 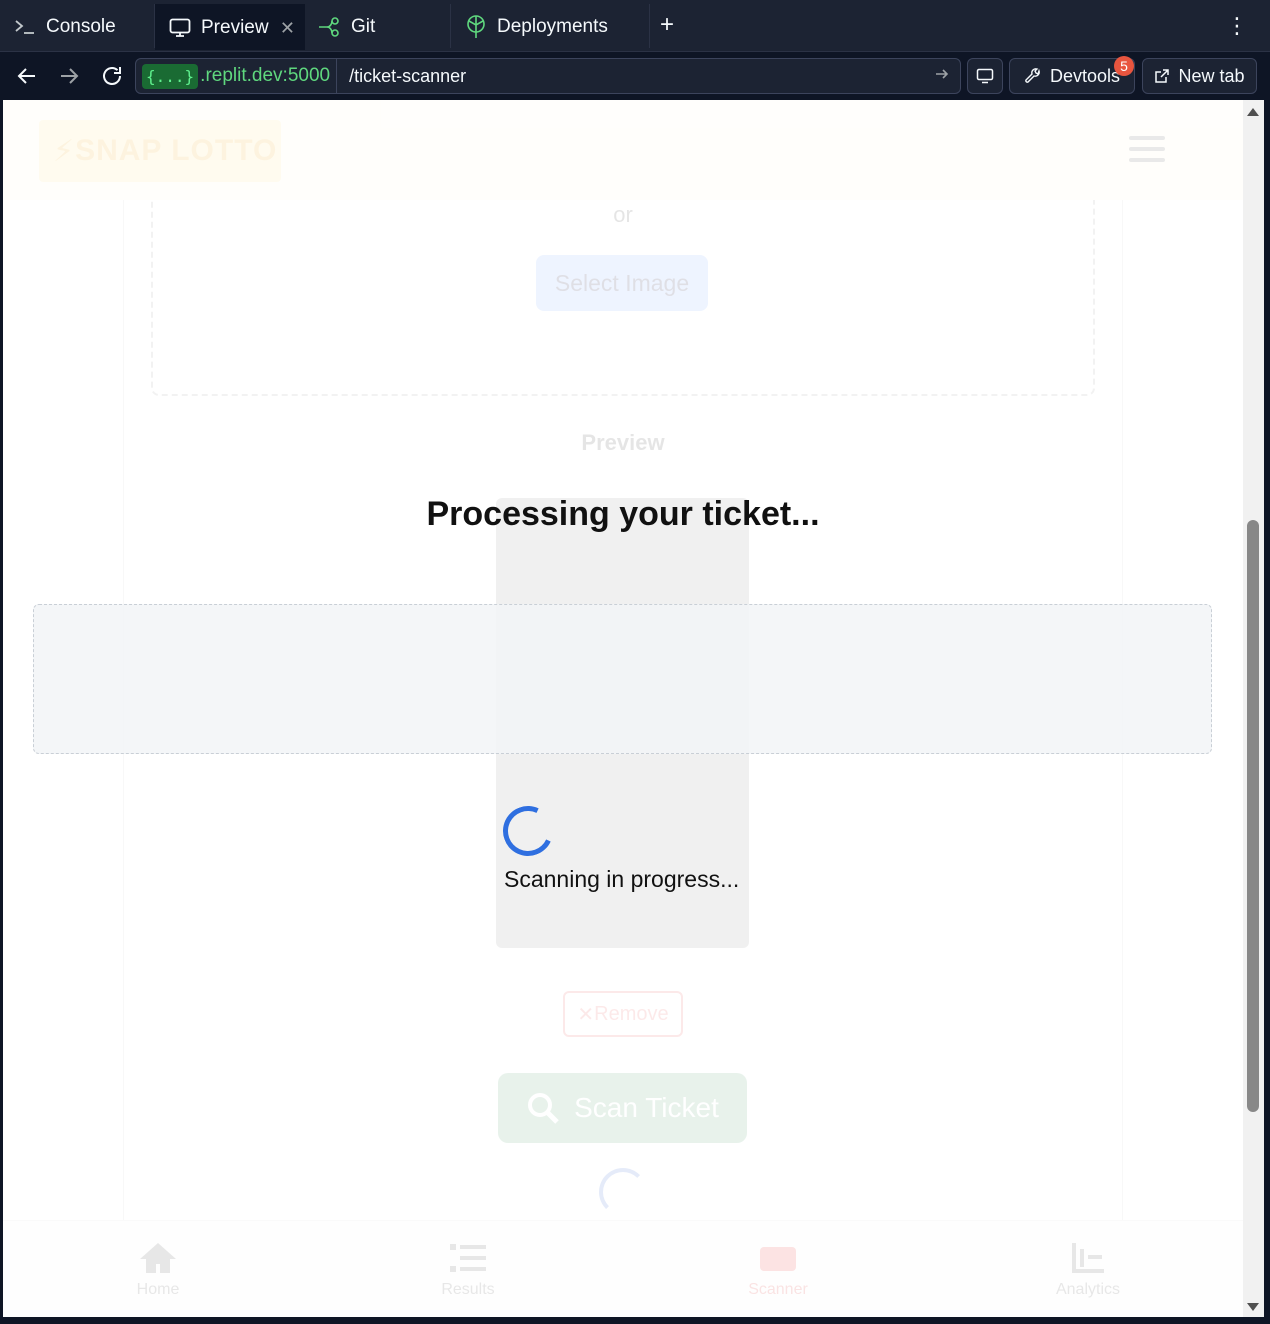 What do you see at coordinates (330, 27) in the screenshot?
I see `git-branch-icon` at bounding box center [330, 27].